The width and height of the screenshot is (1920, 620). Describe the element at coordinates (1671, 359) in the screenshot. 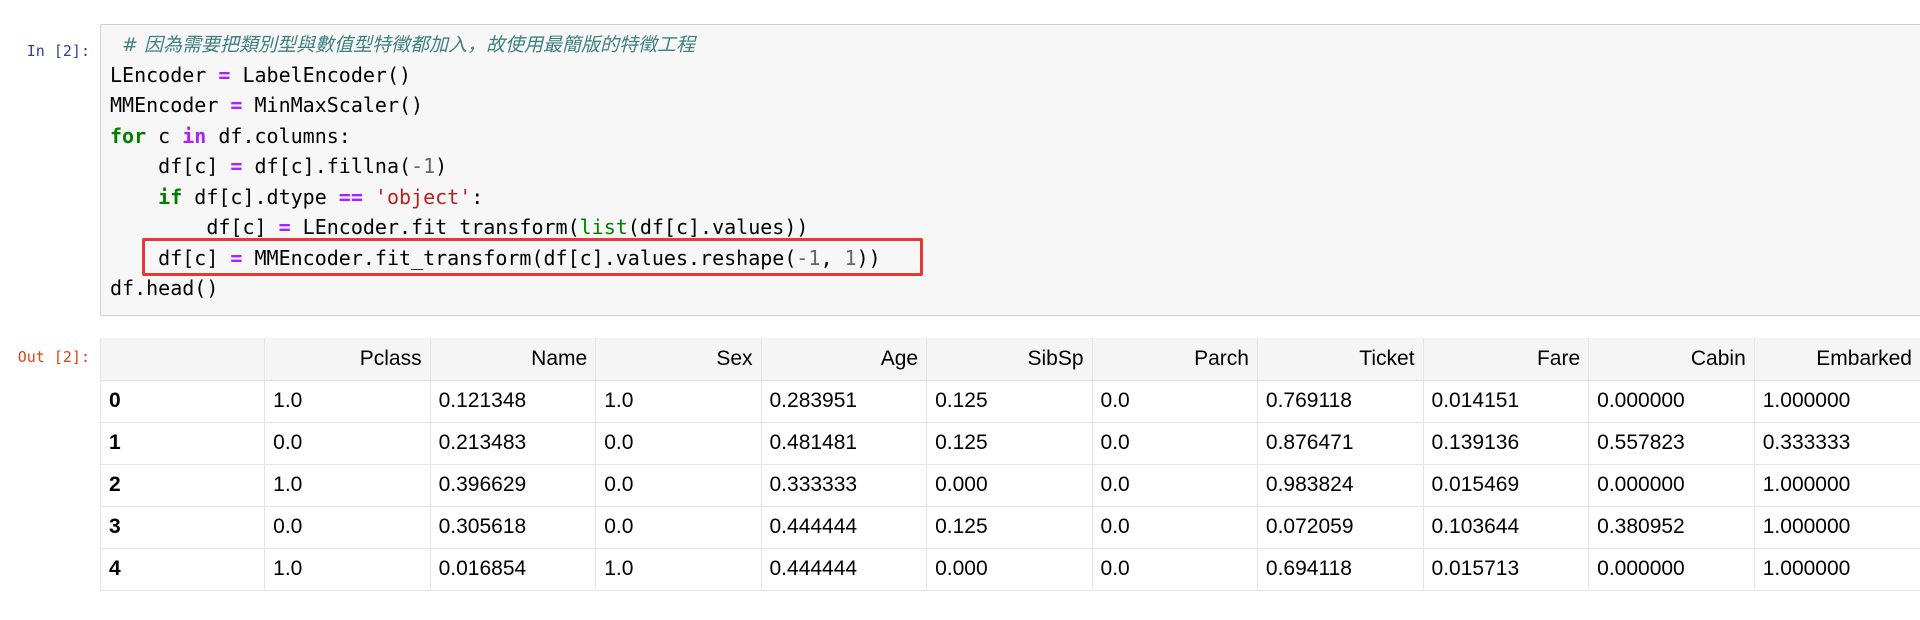

I see `column-header: Cabin` at that location.